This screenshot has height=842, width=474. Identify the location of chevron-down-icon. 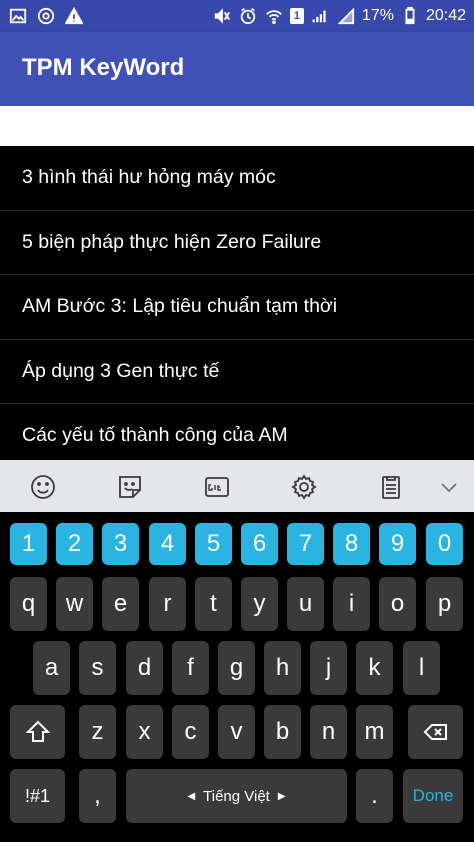
(449, 487).